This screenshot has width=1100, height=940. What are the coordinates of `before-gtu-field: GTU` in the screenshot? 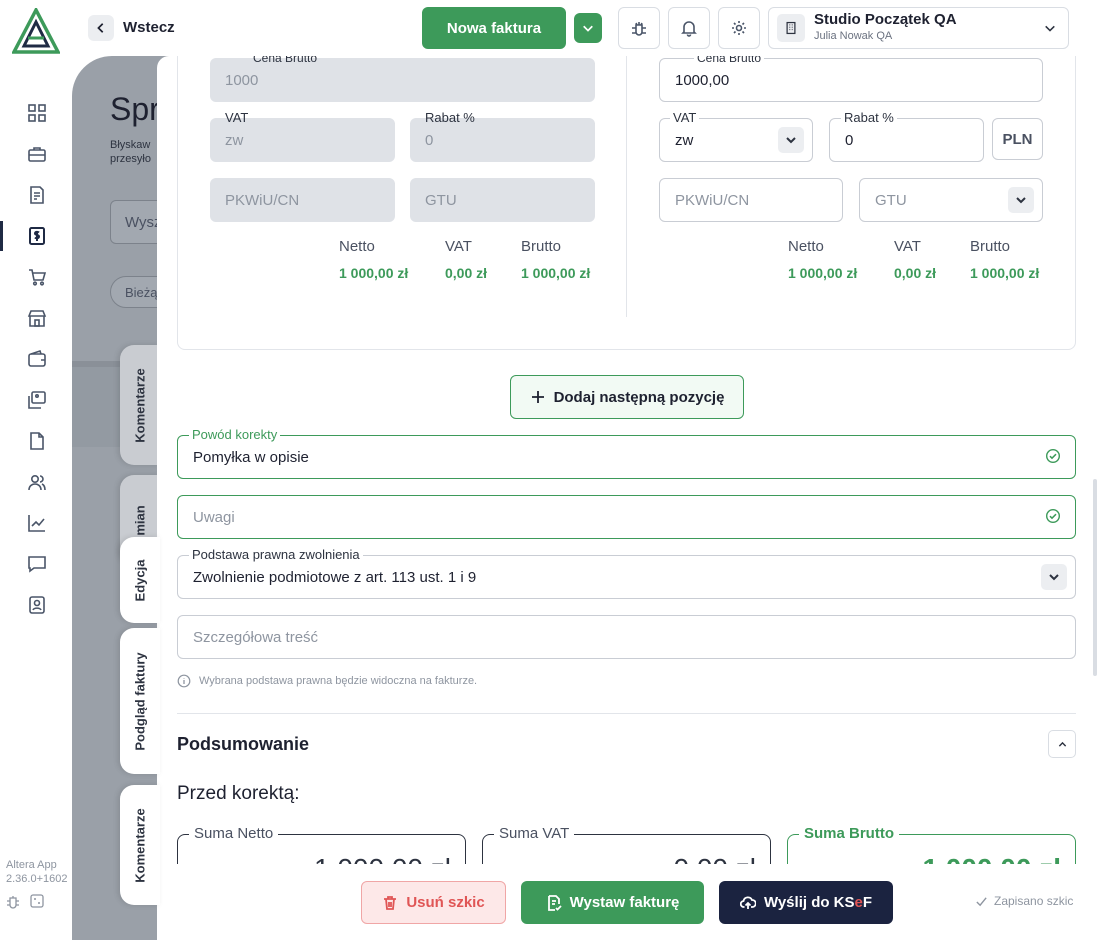 It's located at (502, 200).